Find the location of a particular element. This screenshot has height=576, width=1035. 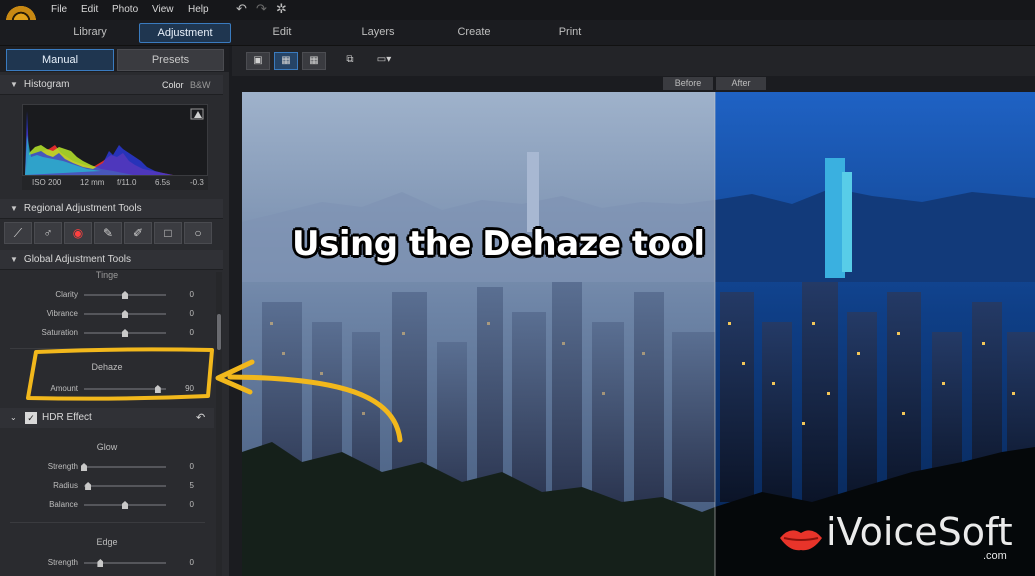

arrow-shaft is located at coordinates (315, 408).